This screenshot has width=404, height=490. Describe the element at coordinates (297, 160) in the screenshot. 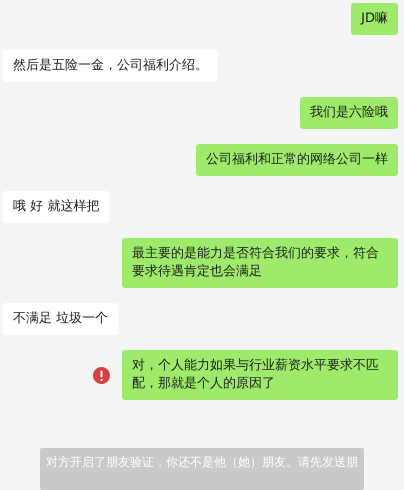

I see `message-bubble: 公司福利和正常的网络公司一样` at that location.